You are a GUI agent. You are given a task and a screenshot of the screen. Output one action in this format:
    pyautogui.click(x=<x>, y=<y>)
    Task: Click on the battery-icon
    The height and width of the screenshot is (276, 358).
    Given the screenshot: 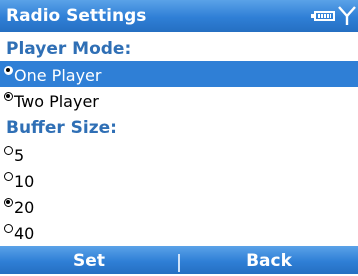 What is the action you would take?
    pyautogui.click(x=323, y=16)
    